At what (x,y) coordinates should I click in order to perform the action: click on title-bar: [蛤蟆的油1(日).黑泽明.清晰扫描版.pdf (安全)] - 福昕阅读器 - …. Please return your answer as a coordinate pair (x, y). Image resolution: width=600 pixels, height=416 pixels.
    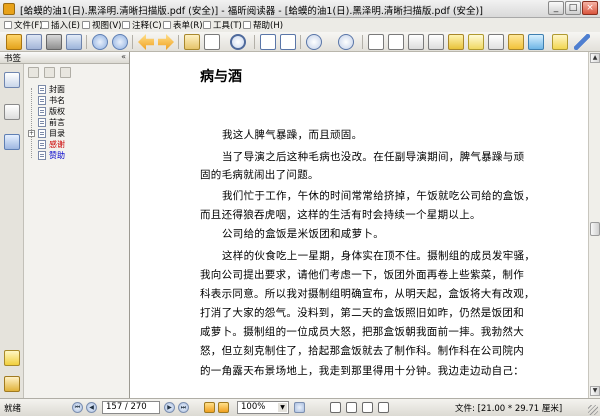
    Looking at the image, I should click on (300, 9).